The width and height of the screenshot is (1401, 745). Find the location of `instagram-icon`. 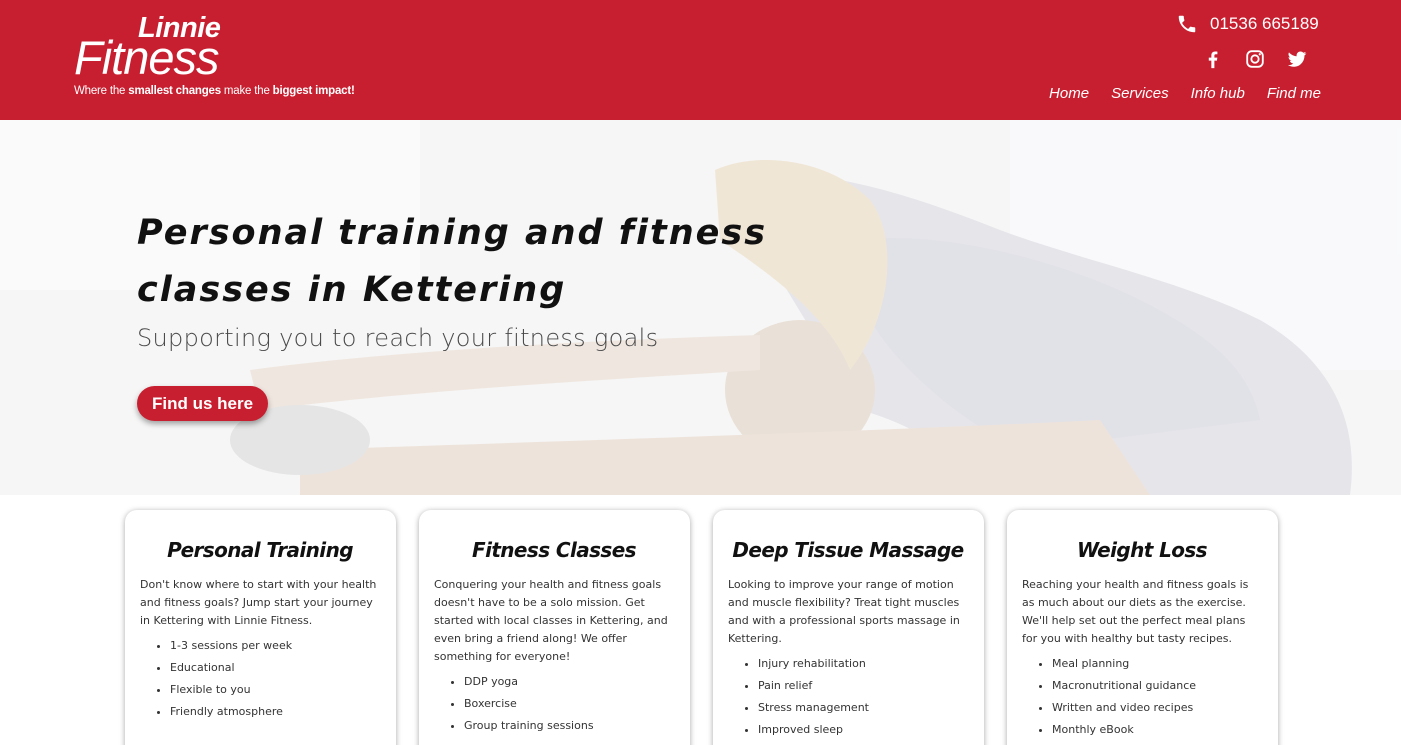

instagram-icon is located at coordinates (1255, 59).